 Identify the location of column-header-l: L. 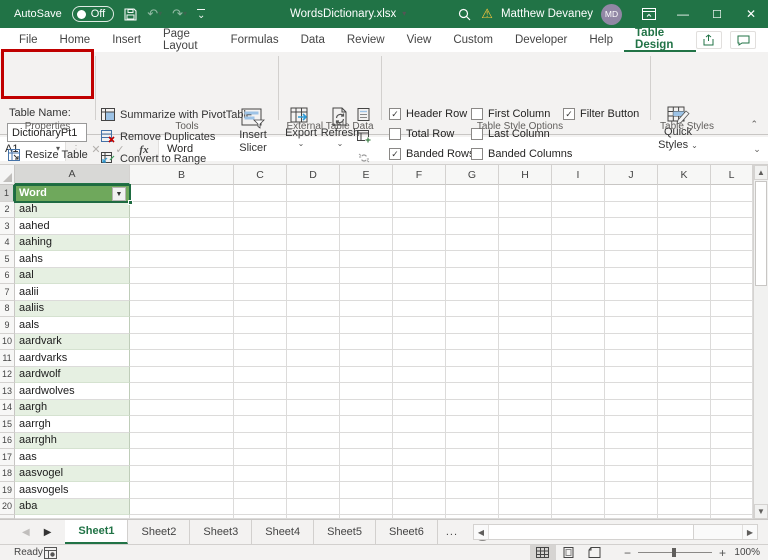
(732, 175).